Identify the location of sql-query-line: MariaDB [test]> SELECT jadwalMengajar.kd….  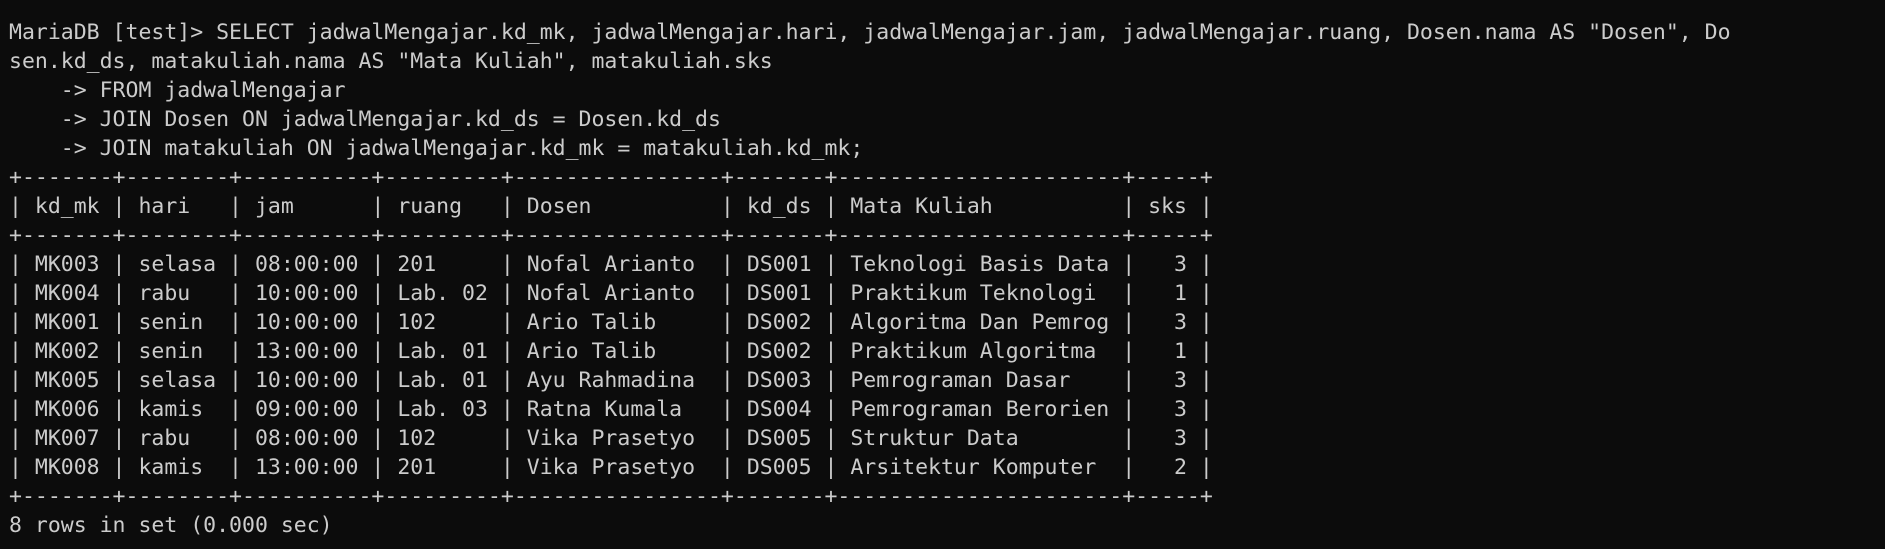
(870, 32).